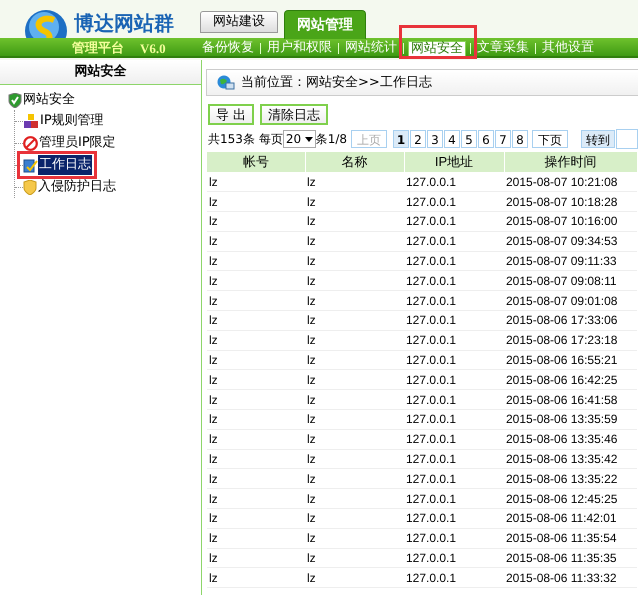 The height and width of the screenshot is (595, 638). What do you see at coordinates (98, 49) in the screenshot?
I see `logo-subtitle: 管理平台` at bounding box center [98, 49].